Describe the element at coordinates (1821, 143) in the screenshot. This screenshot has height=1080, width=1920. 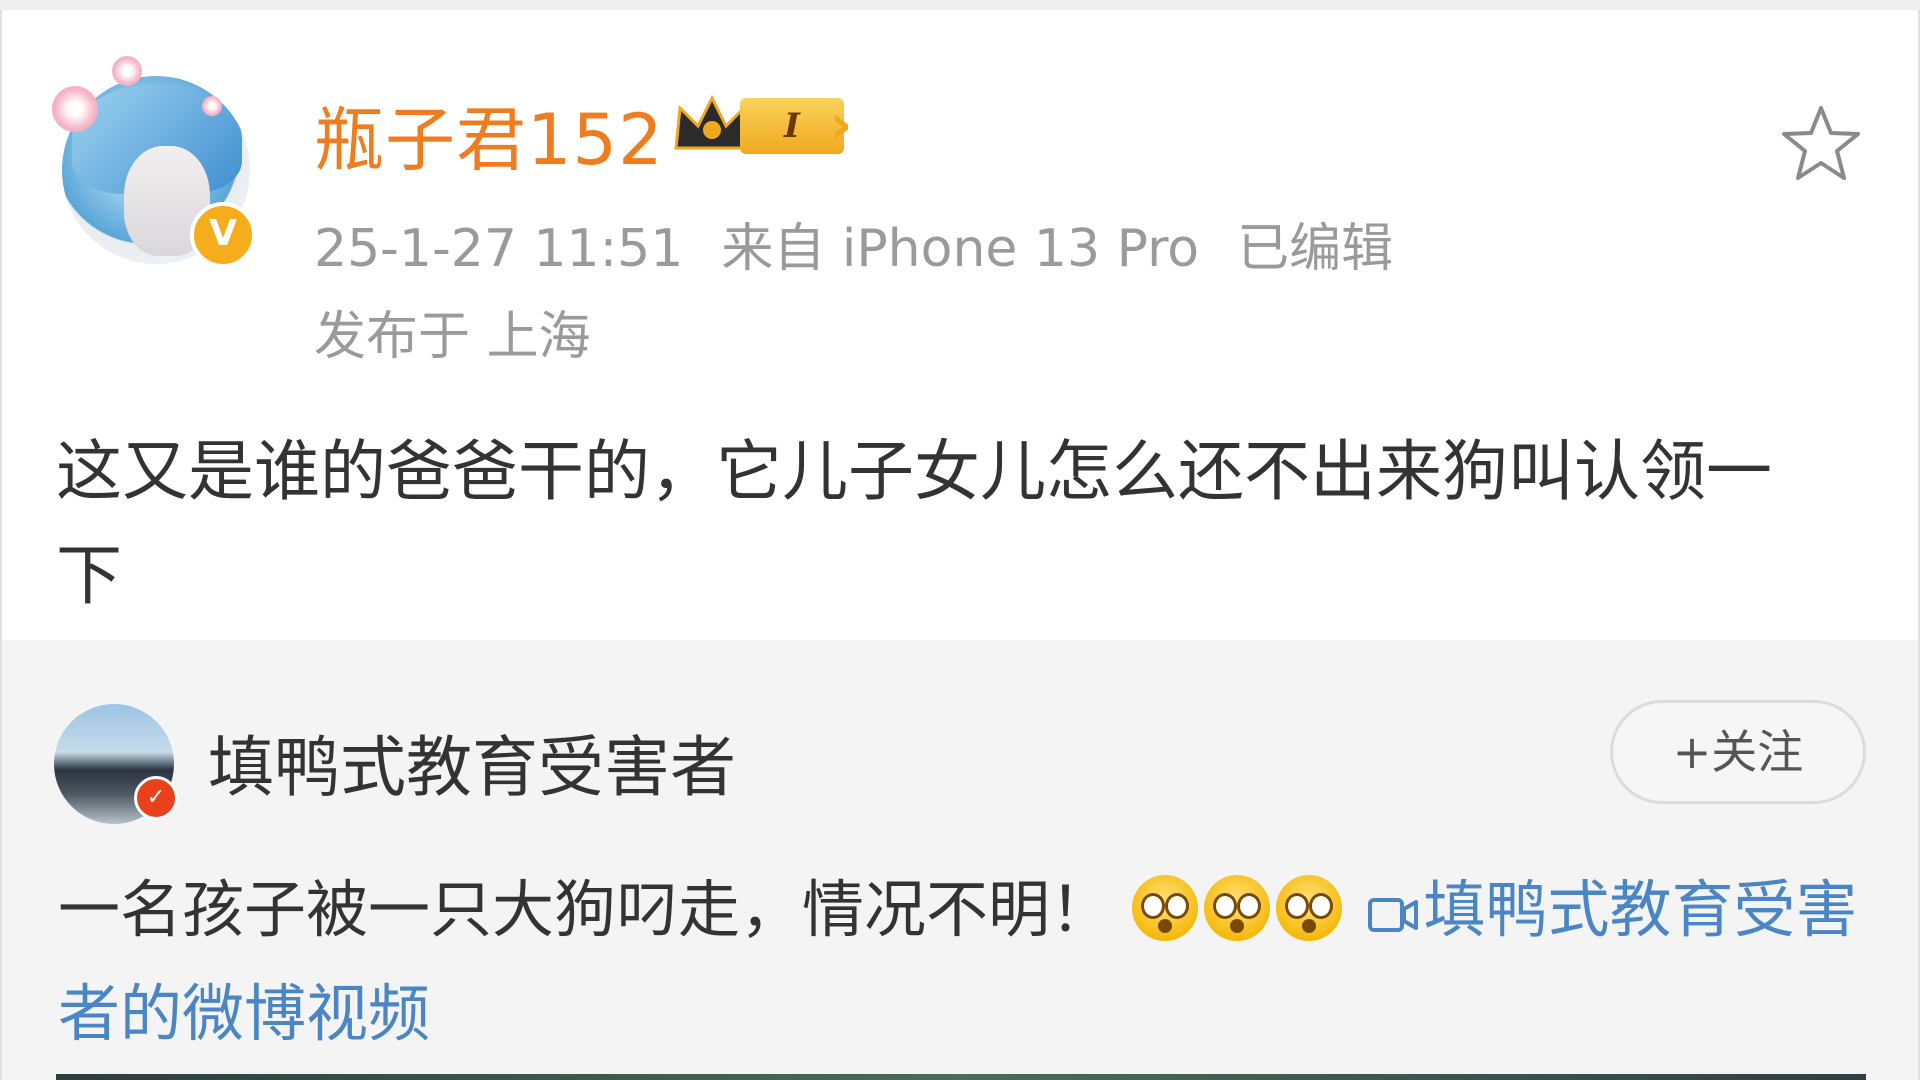
I see `star-icon` at that location.